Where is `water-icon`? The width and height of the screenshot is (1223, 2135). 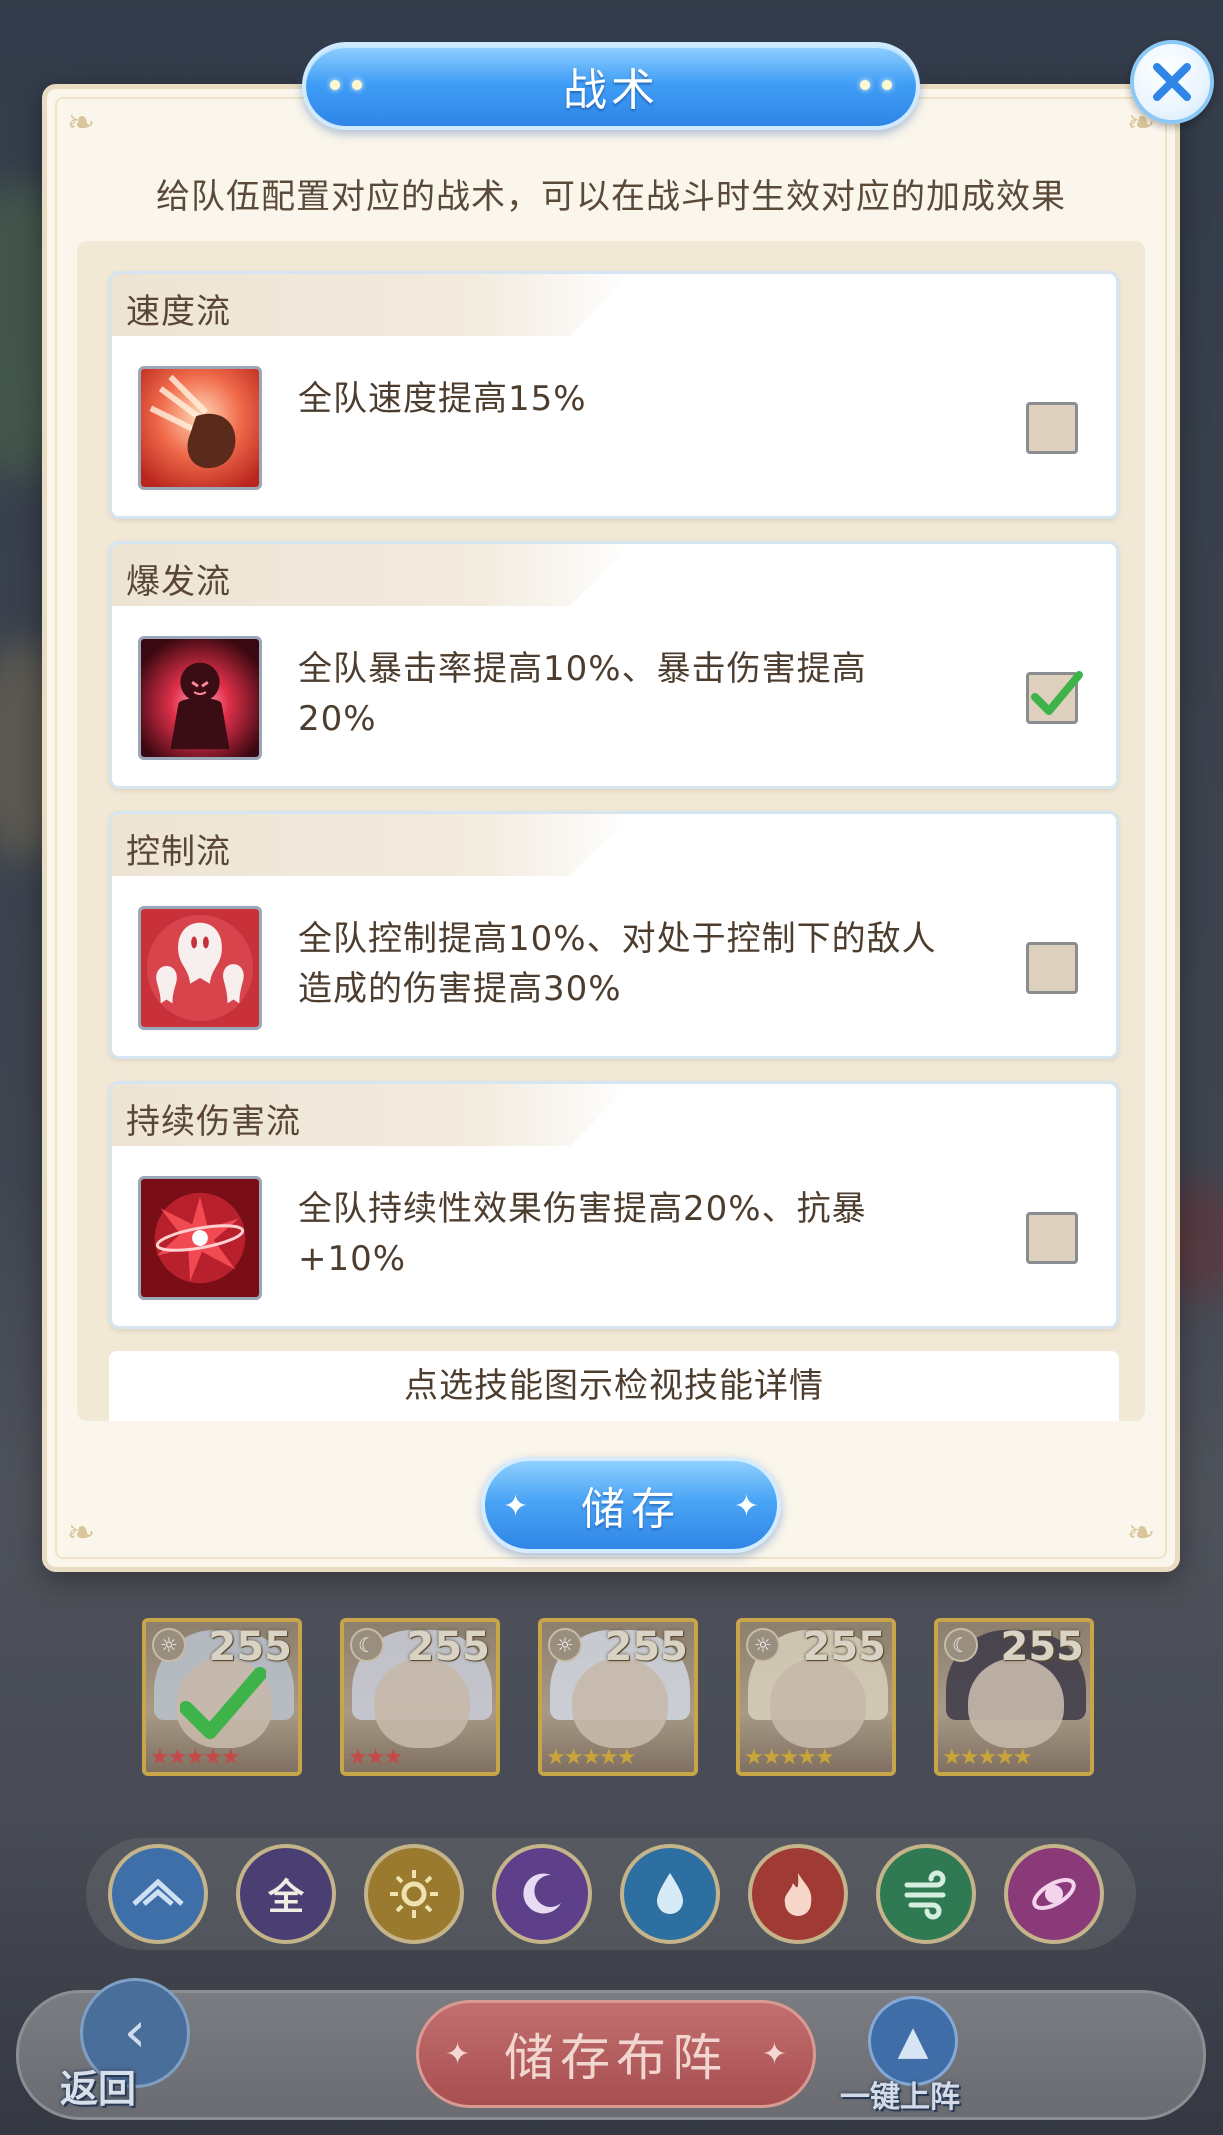 water-icon is located at coordinates (670, 1894).